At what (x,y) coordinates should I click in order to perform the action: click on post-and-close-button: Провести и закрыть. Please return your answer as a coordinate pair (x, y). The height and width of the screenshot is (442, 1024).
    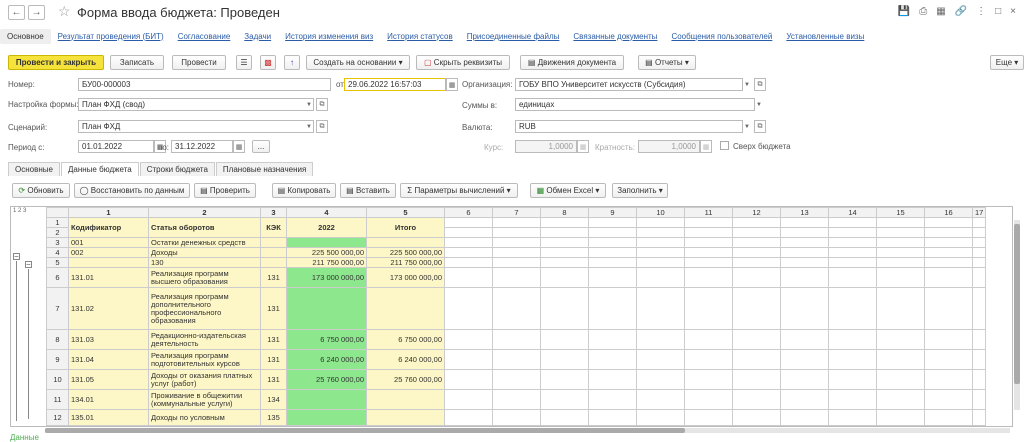
    Looking at the image, I should click on (56, 62).